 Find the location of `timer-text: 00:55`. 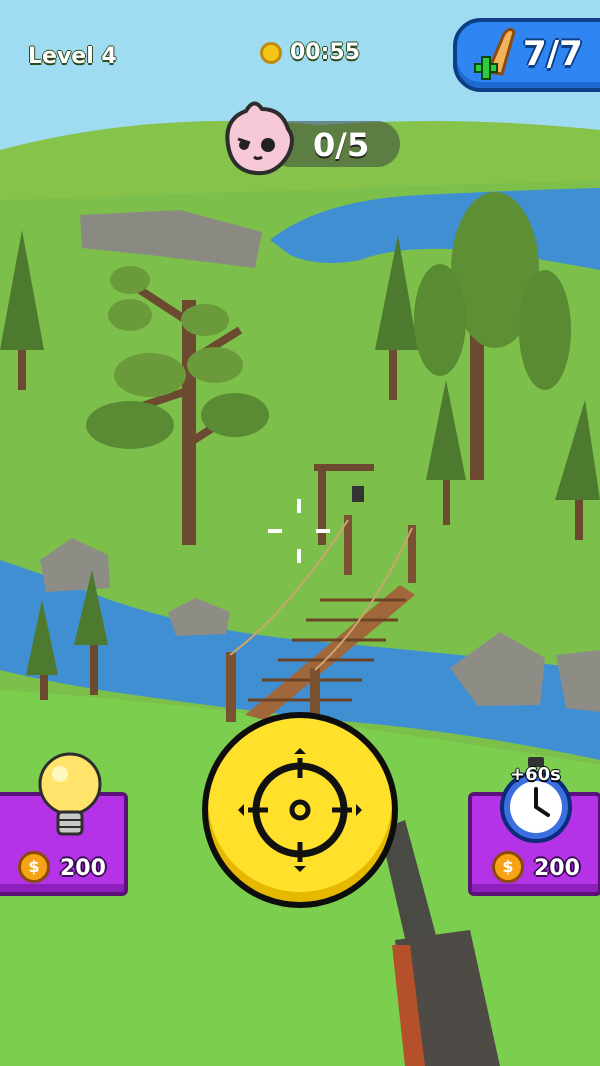

timer-text: 00:55 is located at coordinates (325, 52).